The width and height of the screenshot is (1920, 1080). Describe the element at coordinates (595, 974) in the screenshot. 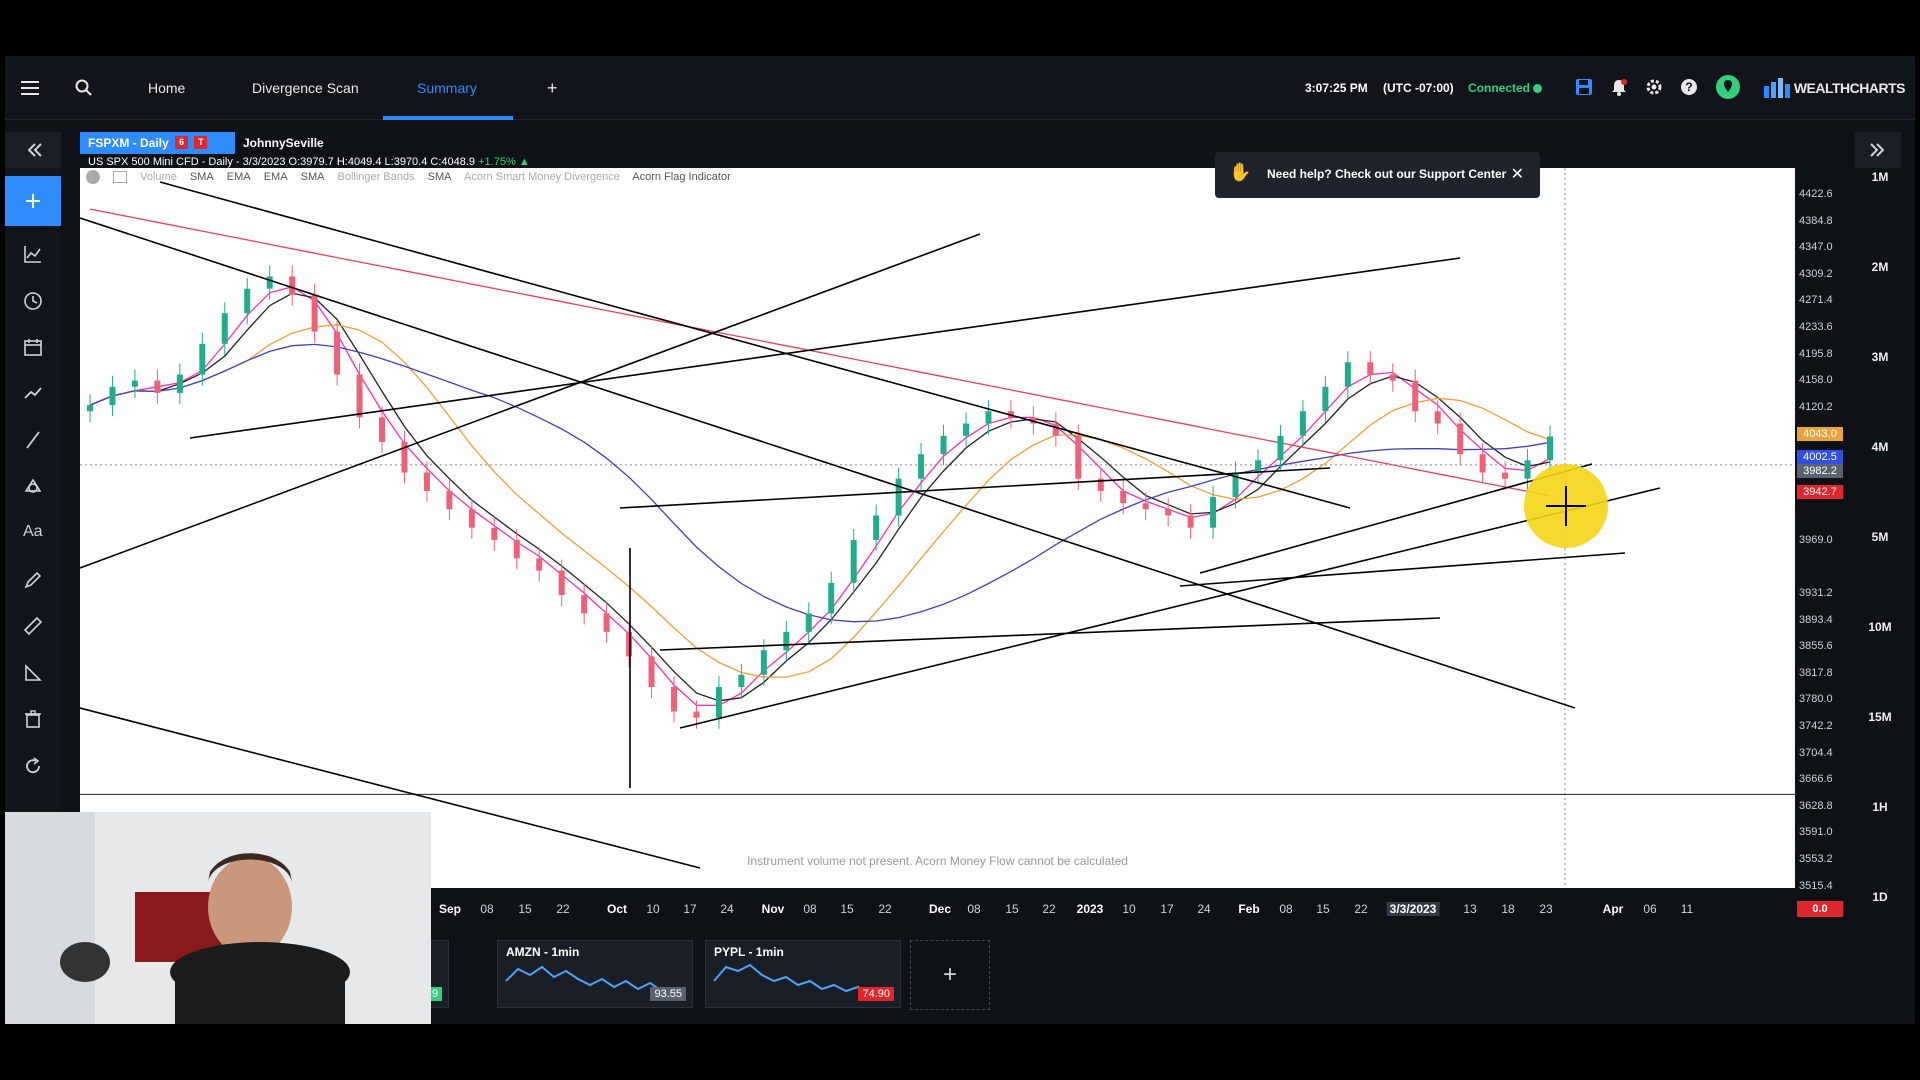

I see `mini-chart-amzn: AMZN - 1min 93.55` at that location.